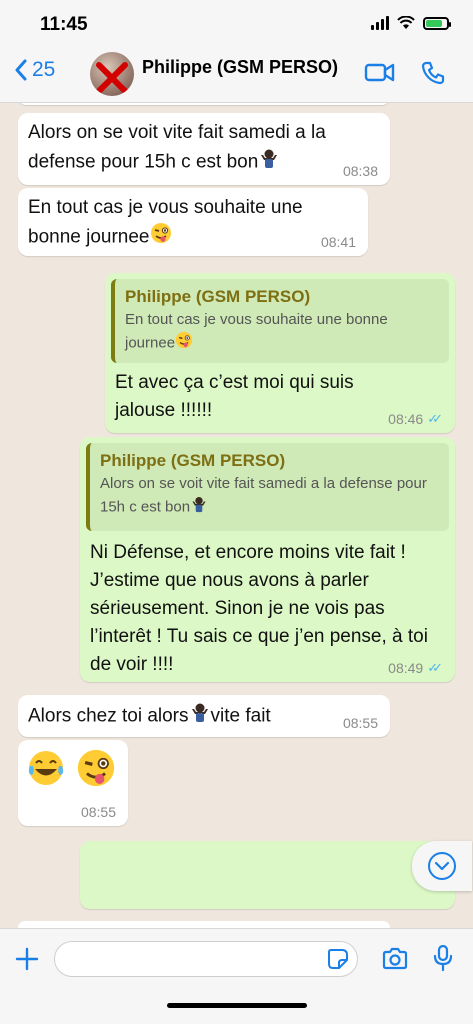 This screenshot has height=1024, width=473. Describe the element at coordinates (437, 23) in the screenshot. I see `battery-icon` at that location.